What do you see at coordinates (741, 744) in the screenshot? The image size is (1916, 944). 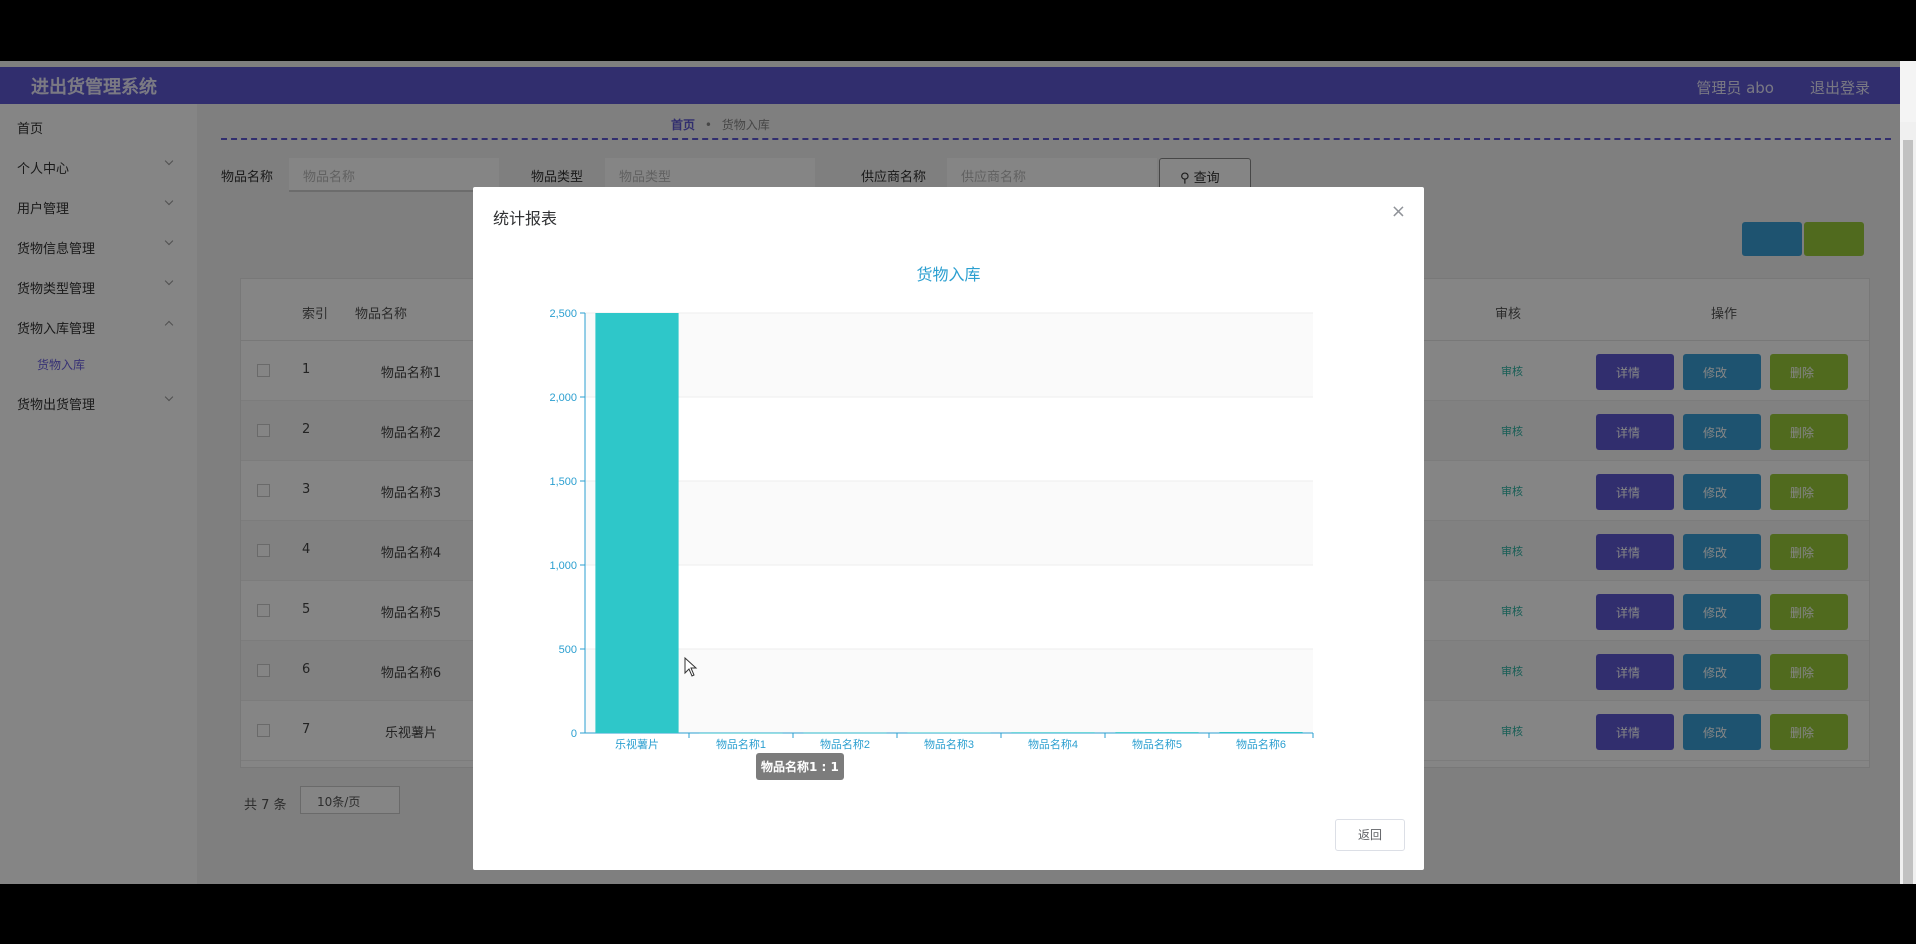 I see `x-tick-label: 物品名称1` at bounding box center [741, 744].